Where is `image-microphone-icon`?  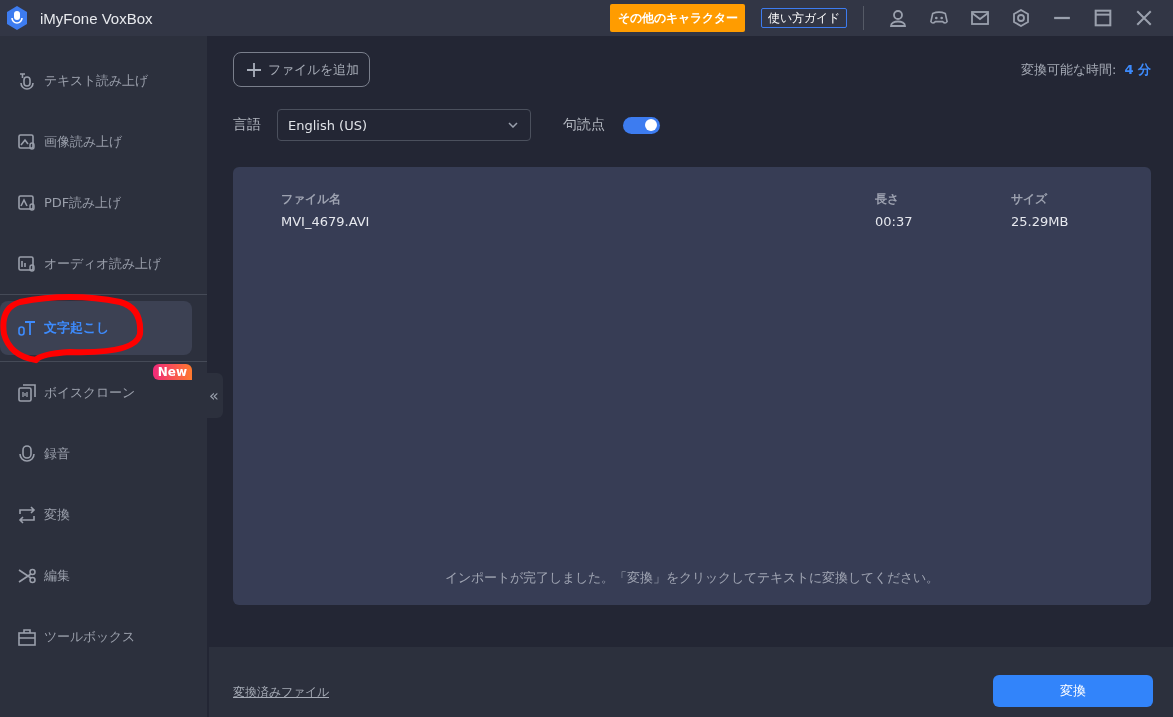
image-microphone-icon is located at coordinates (27, 141).